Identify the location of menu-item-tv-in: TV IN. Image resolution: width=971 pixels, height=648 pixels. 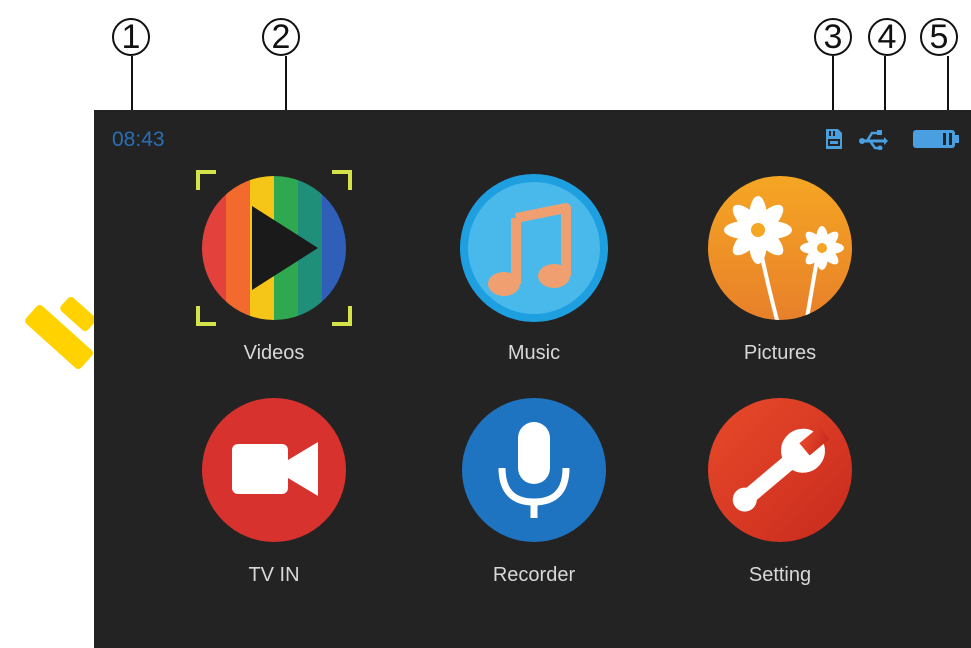
(274, 488).